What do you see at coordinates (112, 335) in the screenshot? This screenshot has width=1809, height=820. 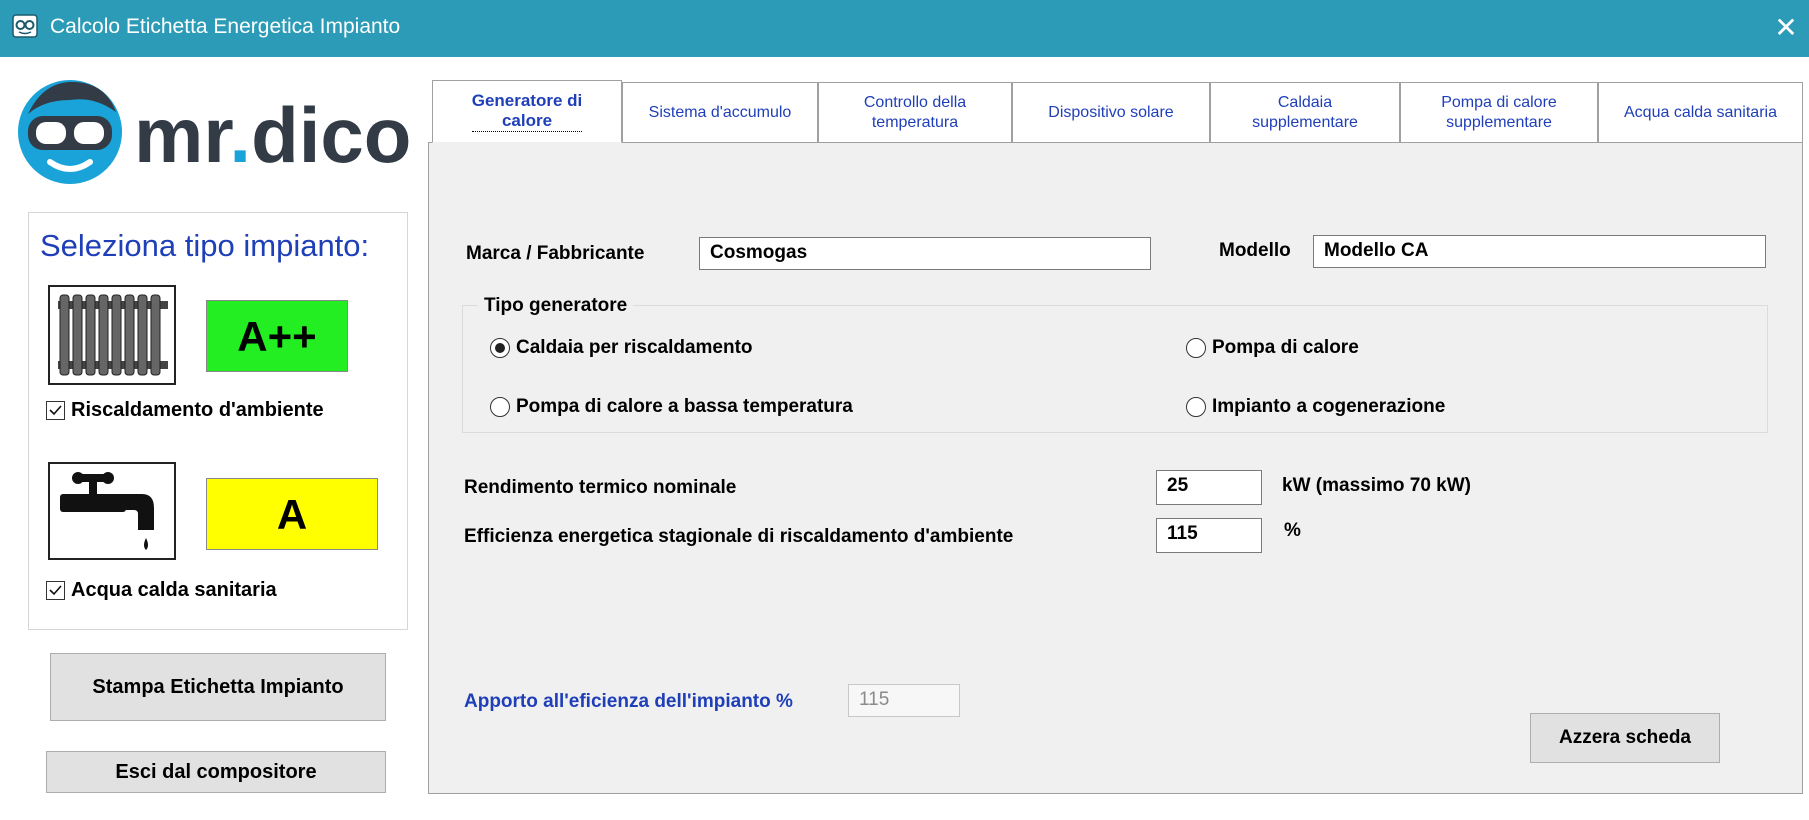 I see `radiator-icon` at bounding box center [112, 335].